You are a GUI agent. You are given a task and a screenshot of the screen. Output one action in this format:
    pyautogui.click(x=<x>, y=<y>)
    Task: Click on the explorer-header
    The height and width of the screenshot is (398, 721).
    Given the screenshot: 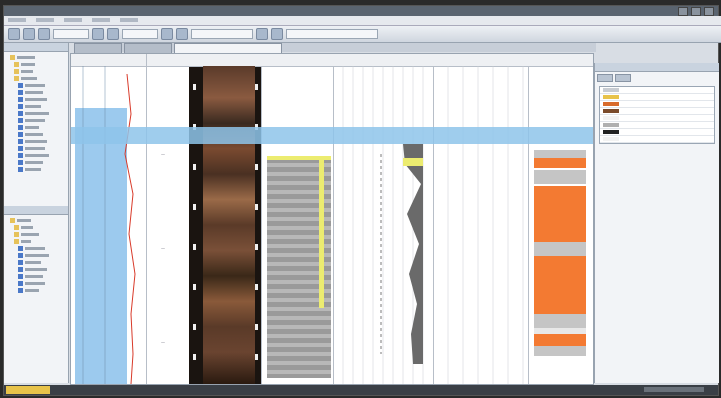 What is the action you would take?
    pyautogui.click(x=36, y=47)
    